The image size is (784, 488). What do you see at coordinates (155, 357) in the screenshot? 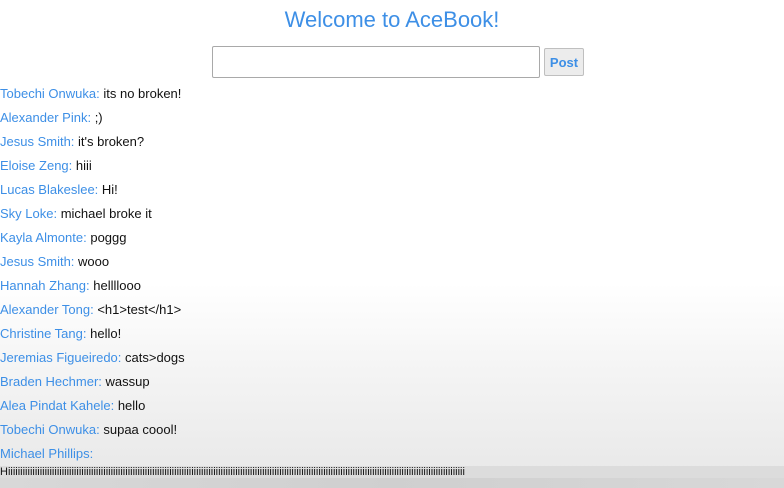
I see `feed-message: cats>dogs` at bounding box center [155, 357].